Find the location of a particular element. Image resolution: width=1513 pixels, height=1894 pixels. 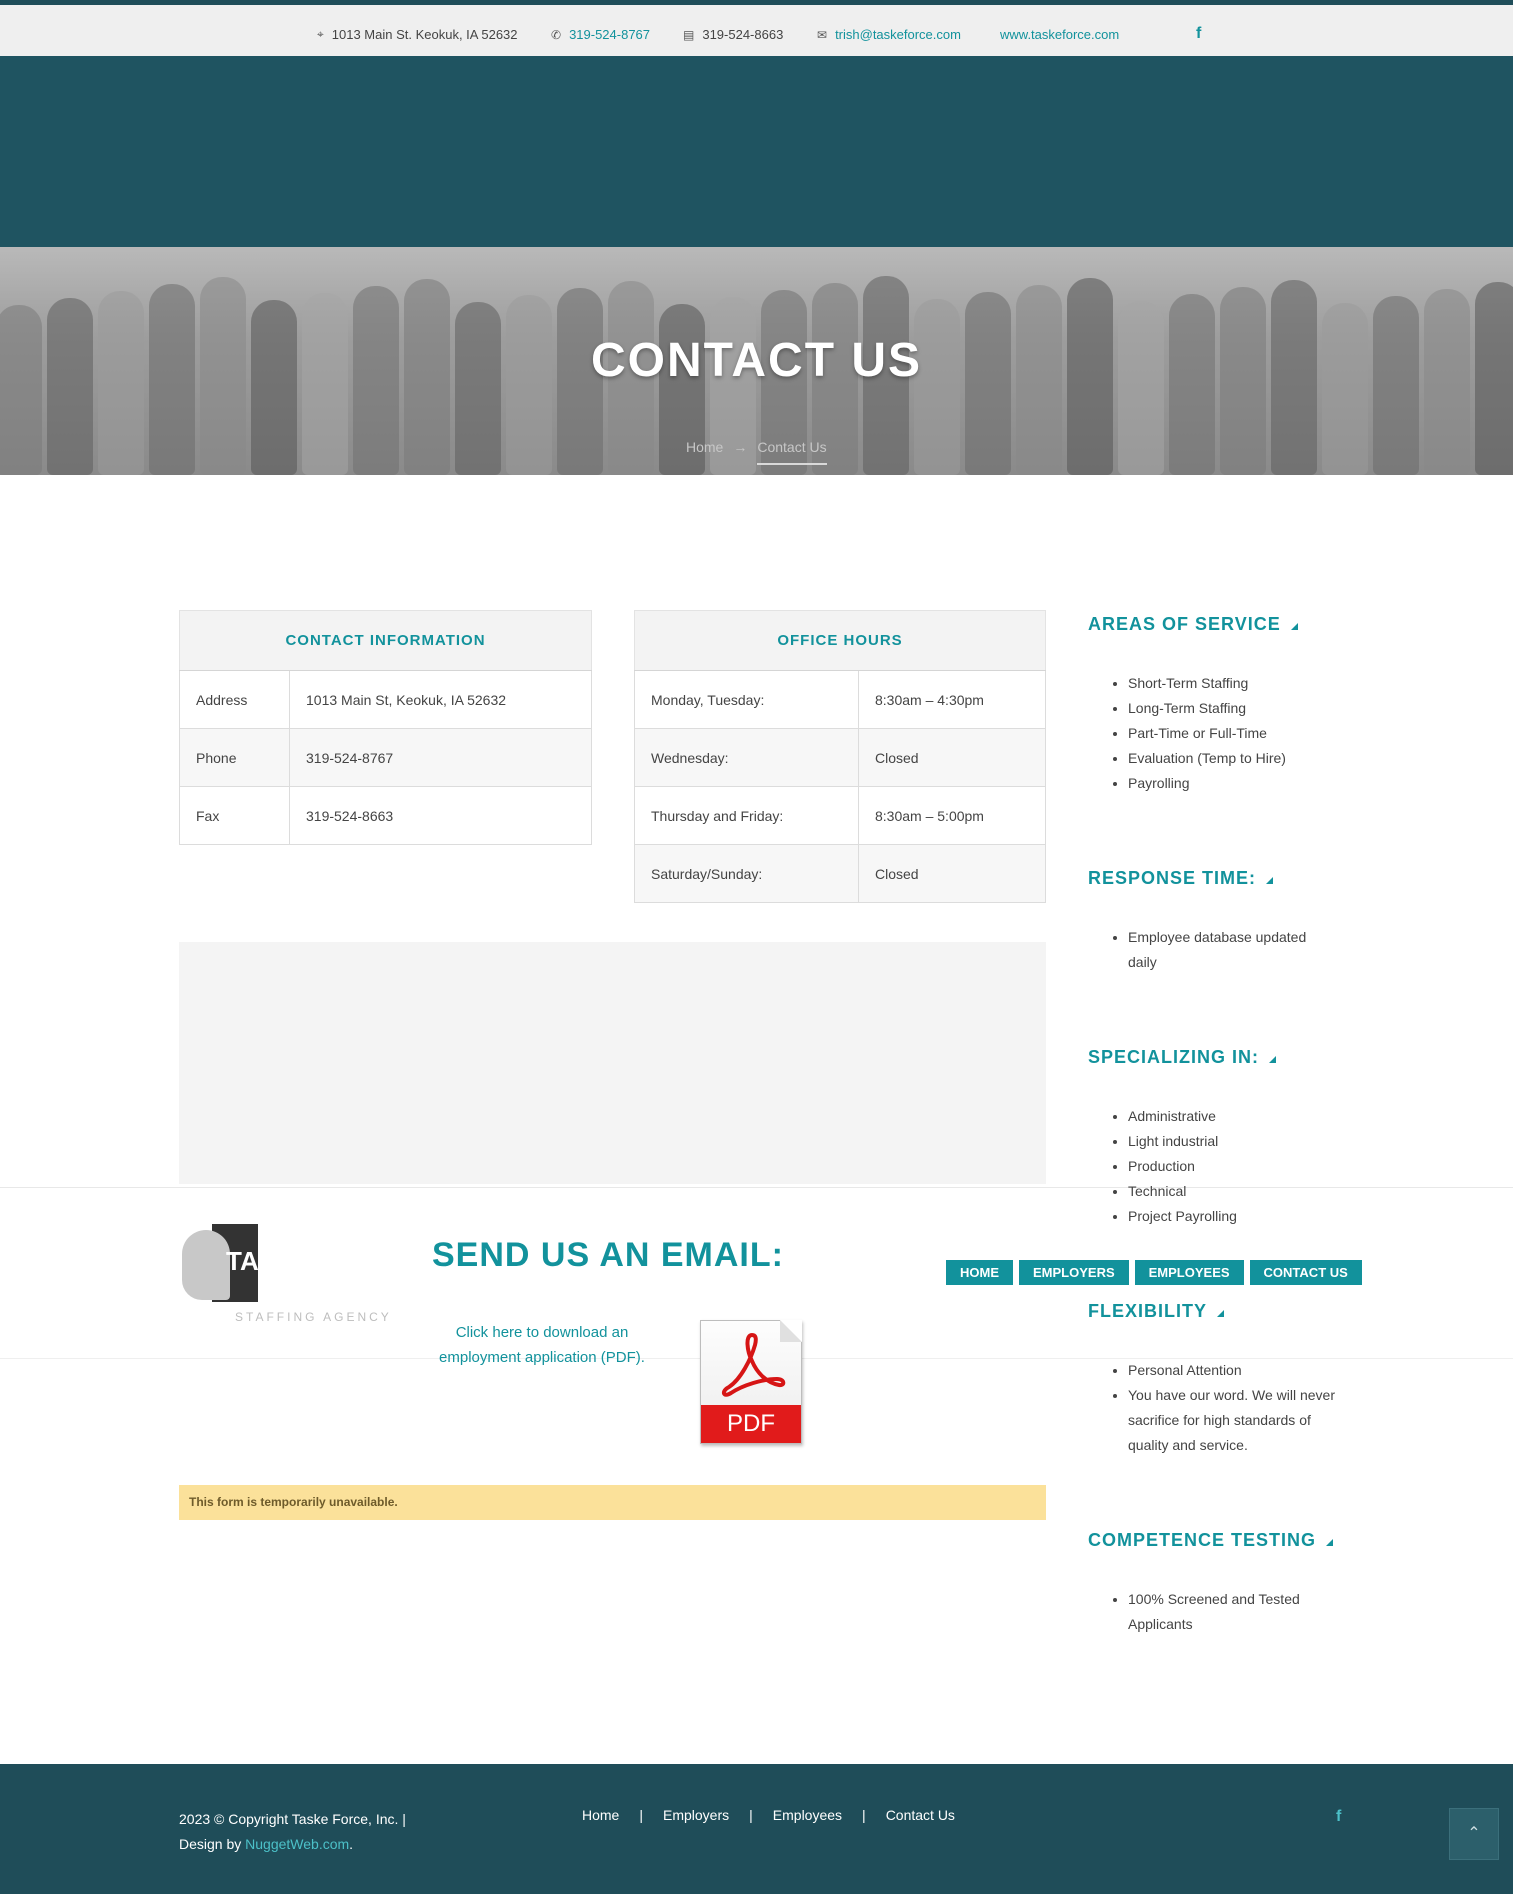

list-item: Project Payrolling is located at coordinates (1182, 1216).